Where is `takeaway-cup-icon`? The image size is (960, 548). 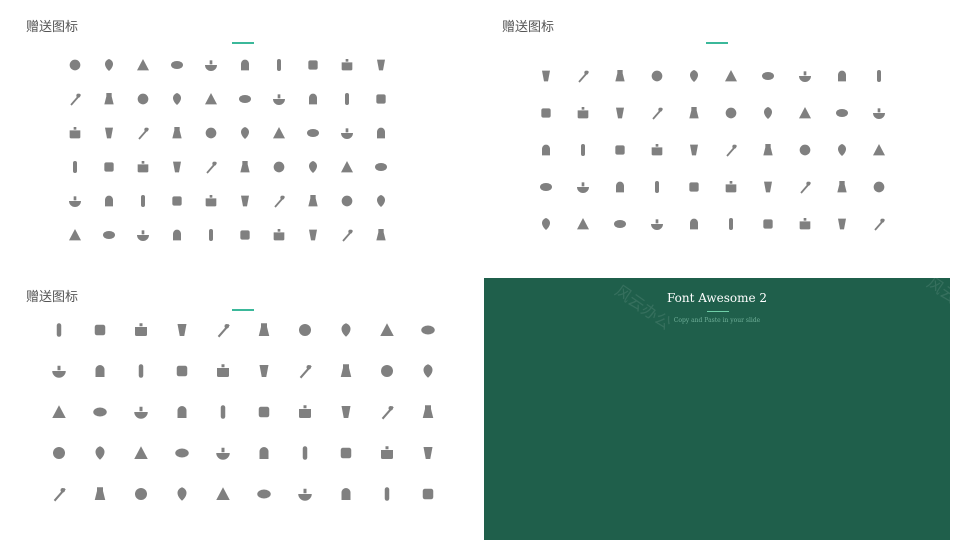 takeaway-cup-icon is located at coordinates (279, 235).